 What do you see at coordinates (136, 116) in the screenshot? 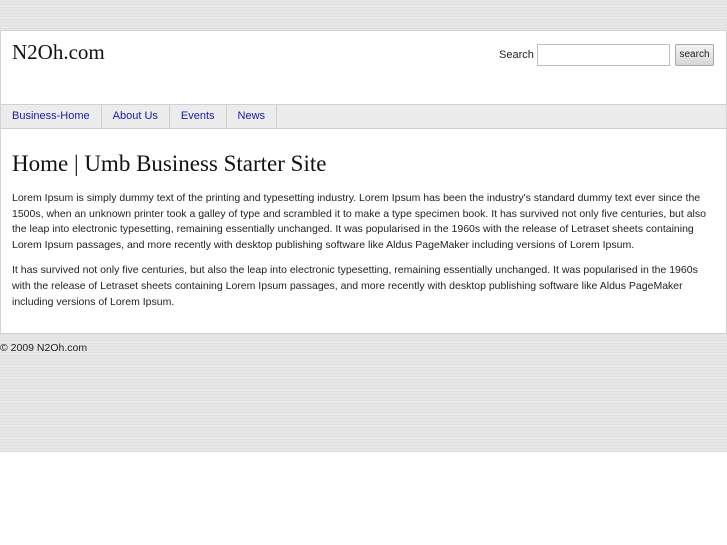
I see `nav-item-about-us: About Us` at bounding box center [136, 116].